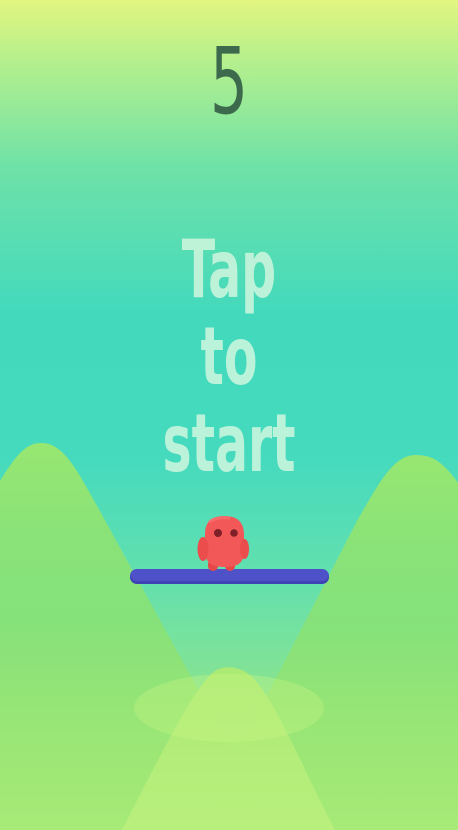  I want to click on prompt-line-start: start, so click(229, 443).